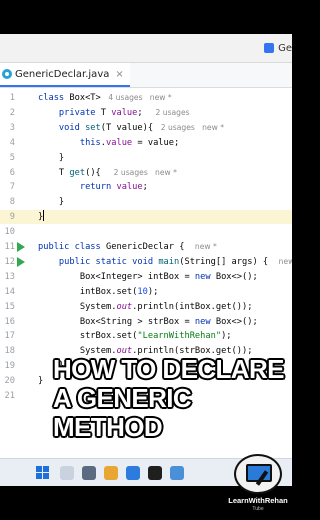  Describe the element at coordinates (146, 75) in the screenshot. I see `editor-tab-bar: GenericDeclar.java ×` at that location.